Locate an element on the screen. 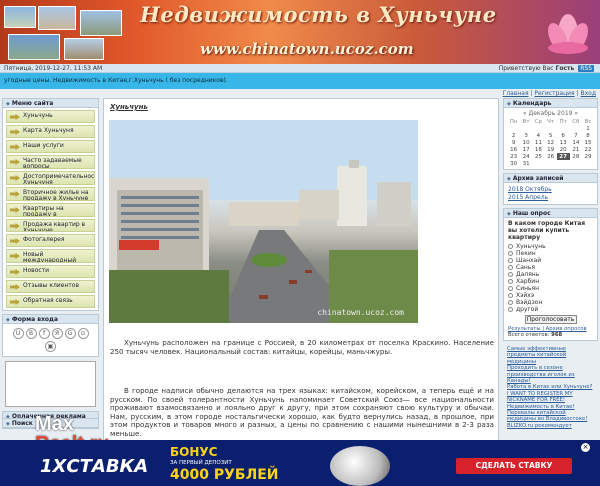 This screenshot has height=486, width=600. greeting-text: Приветствую Вас is located at coordinates (526, 68).